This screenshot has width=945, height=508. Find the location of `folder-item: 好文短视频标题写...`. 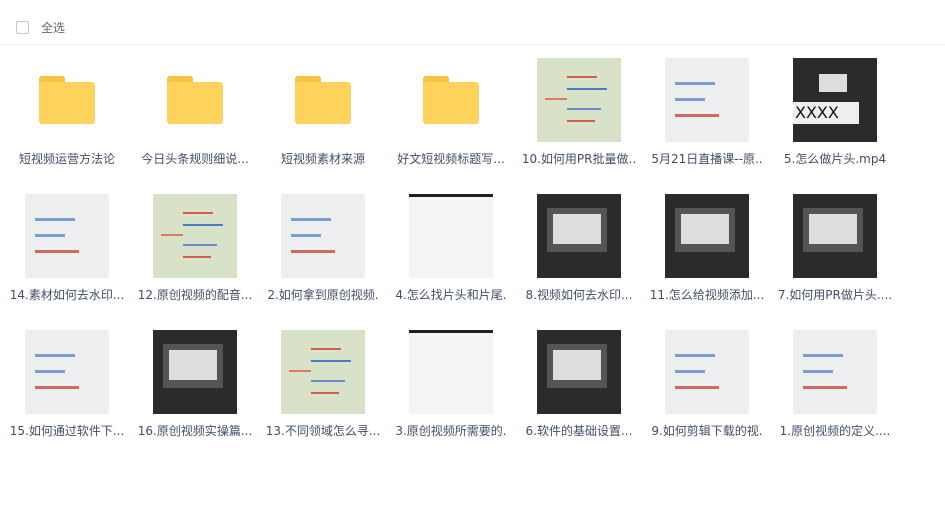

folder-item: 好文短视频标题写... is located at coordinates (451, 112).